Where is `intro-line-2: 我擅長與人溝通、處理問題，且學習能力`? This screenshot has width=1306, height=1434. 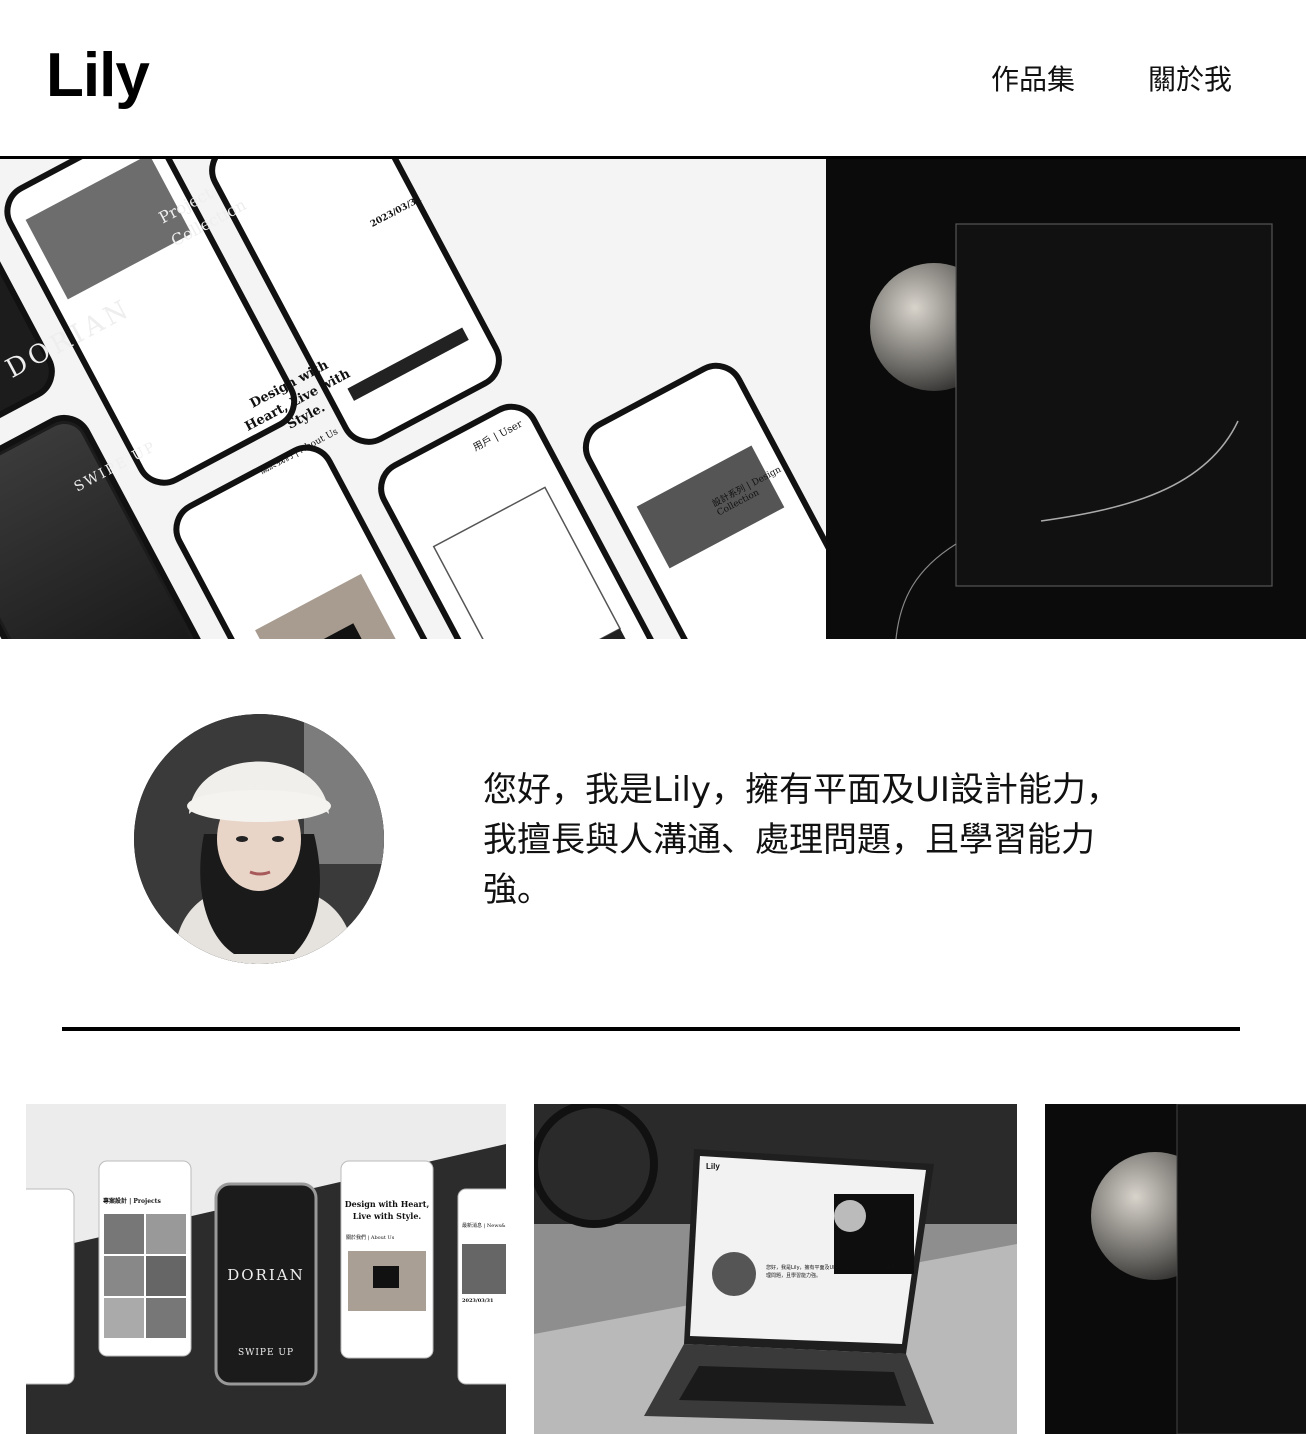 intro-line-2: 我擅長與人溝通、處理問題，且學習能力 is located at coordinates (789, 840).